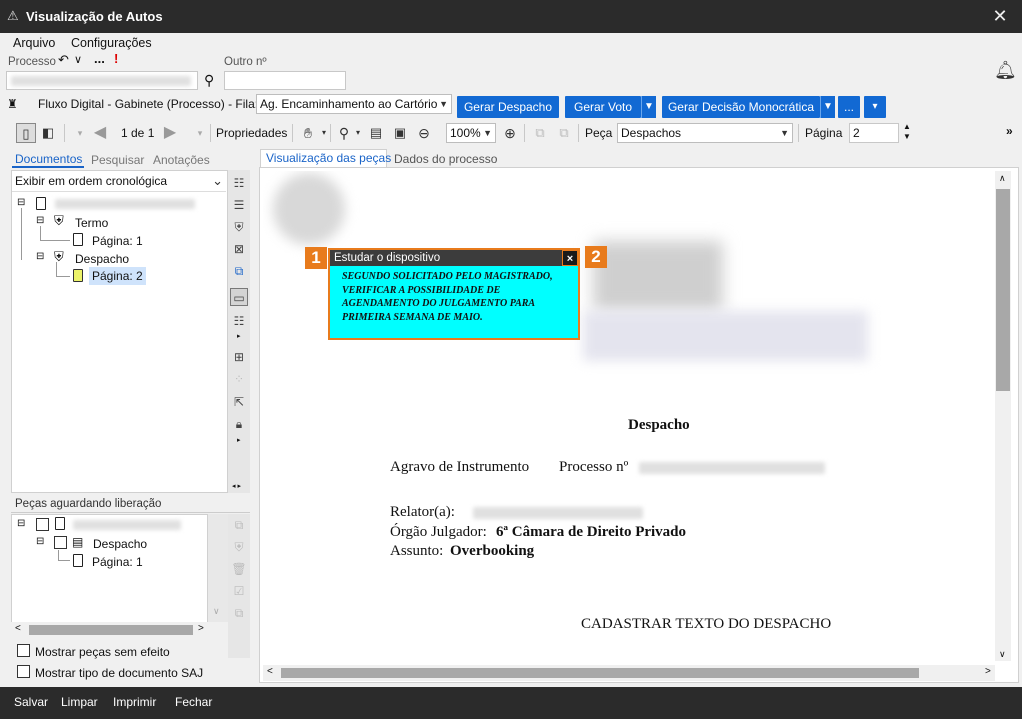 The width and height of the screenshot is (1022, 719). Describe the element at coordinates (209, 80) in the screenshot. I see `search-icon: ⚲` at that location.